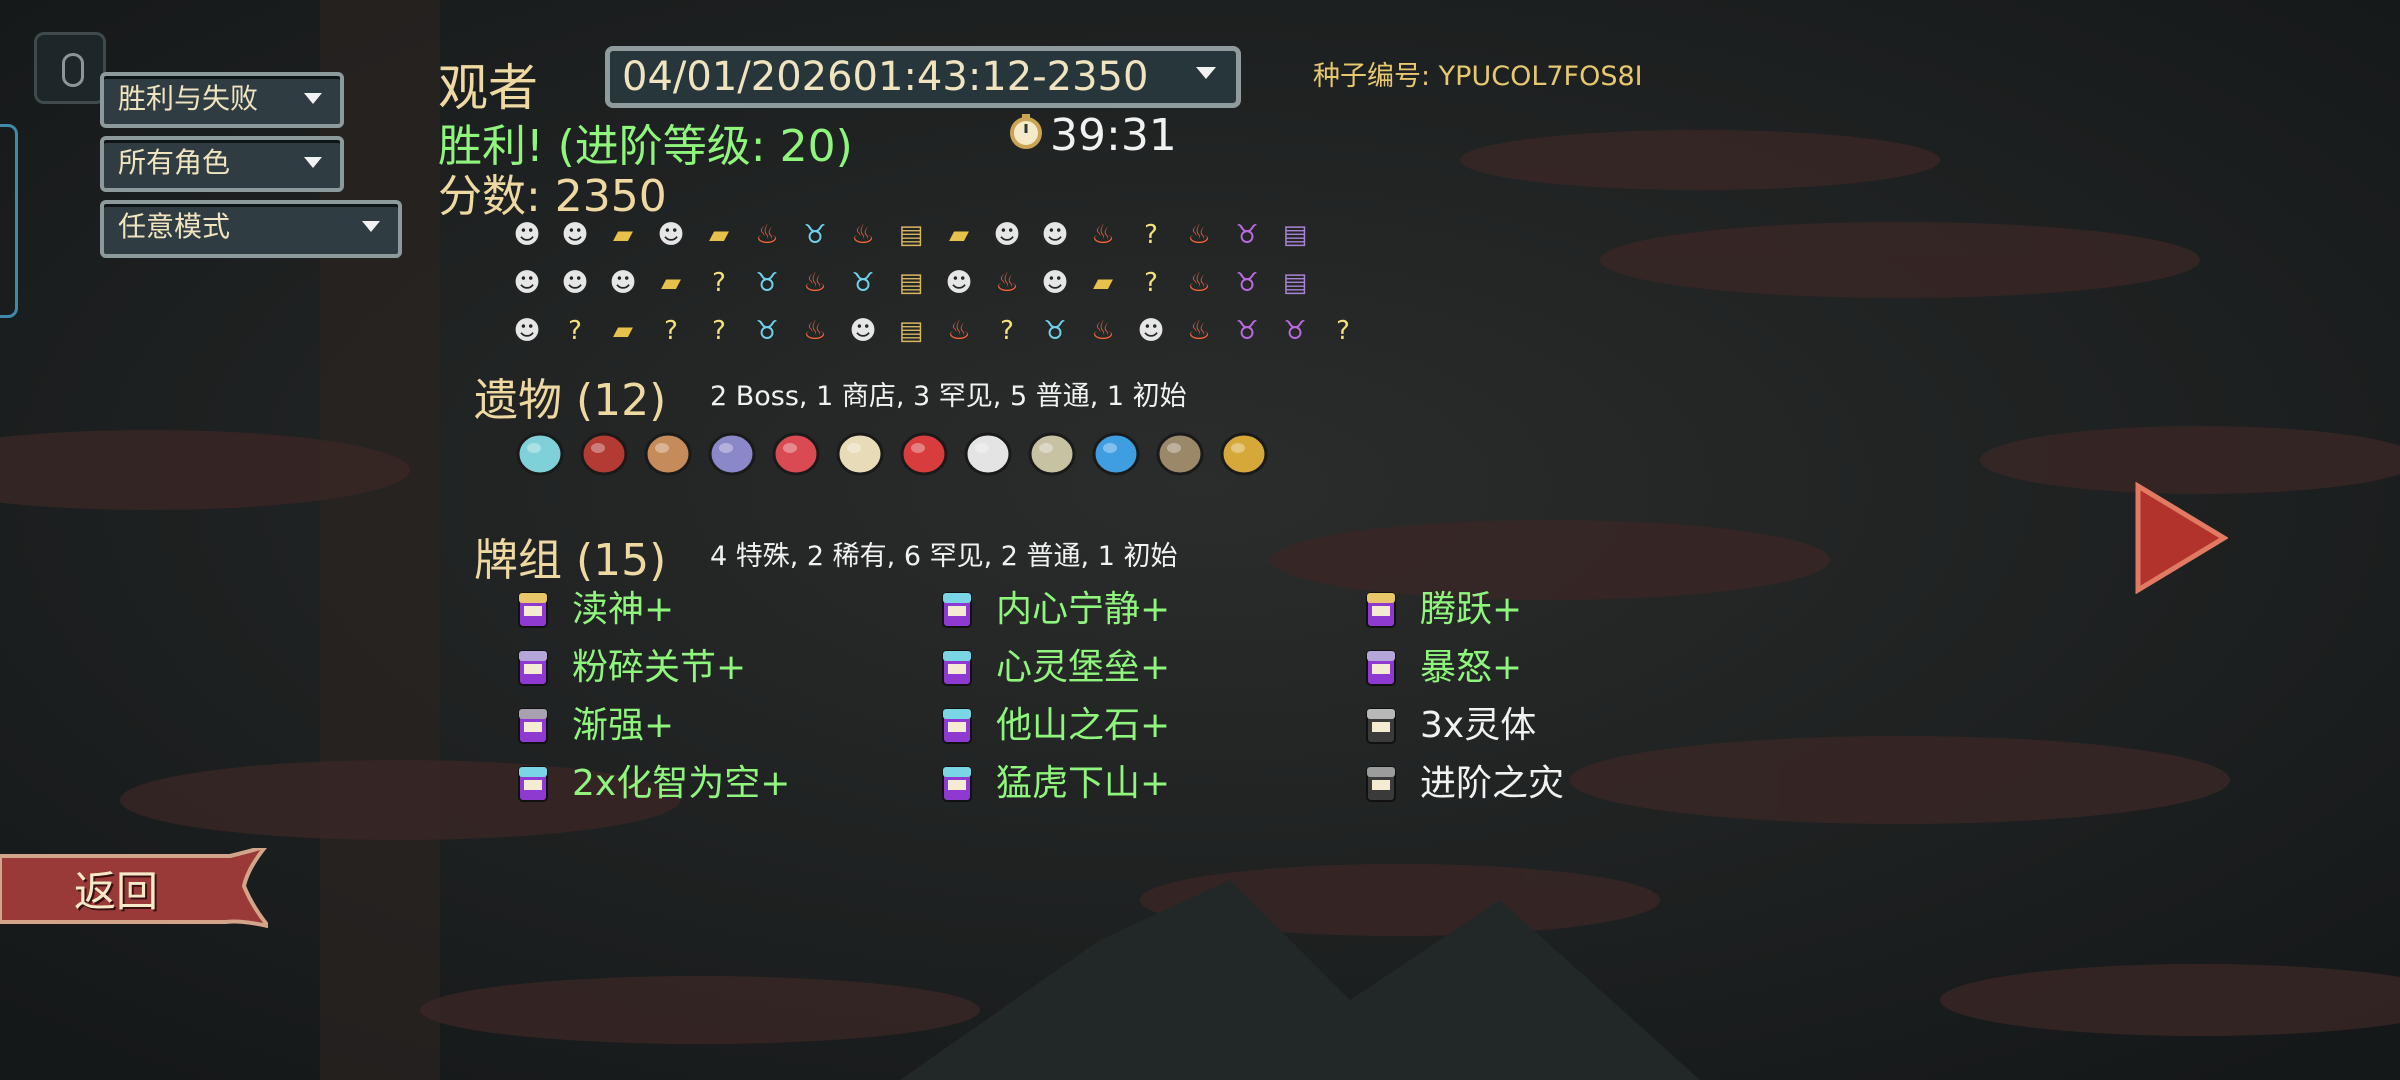 This screenshot has width=2400, height=1080. I want to click on relics-summary: 2 Boss, 1 商店, 3 罕见, 5 普通, 1 初始, so click(948, 396).